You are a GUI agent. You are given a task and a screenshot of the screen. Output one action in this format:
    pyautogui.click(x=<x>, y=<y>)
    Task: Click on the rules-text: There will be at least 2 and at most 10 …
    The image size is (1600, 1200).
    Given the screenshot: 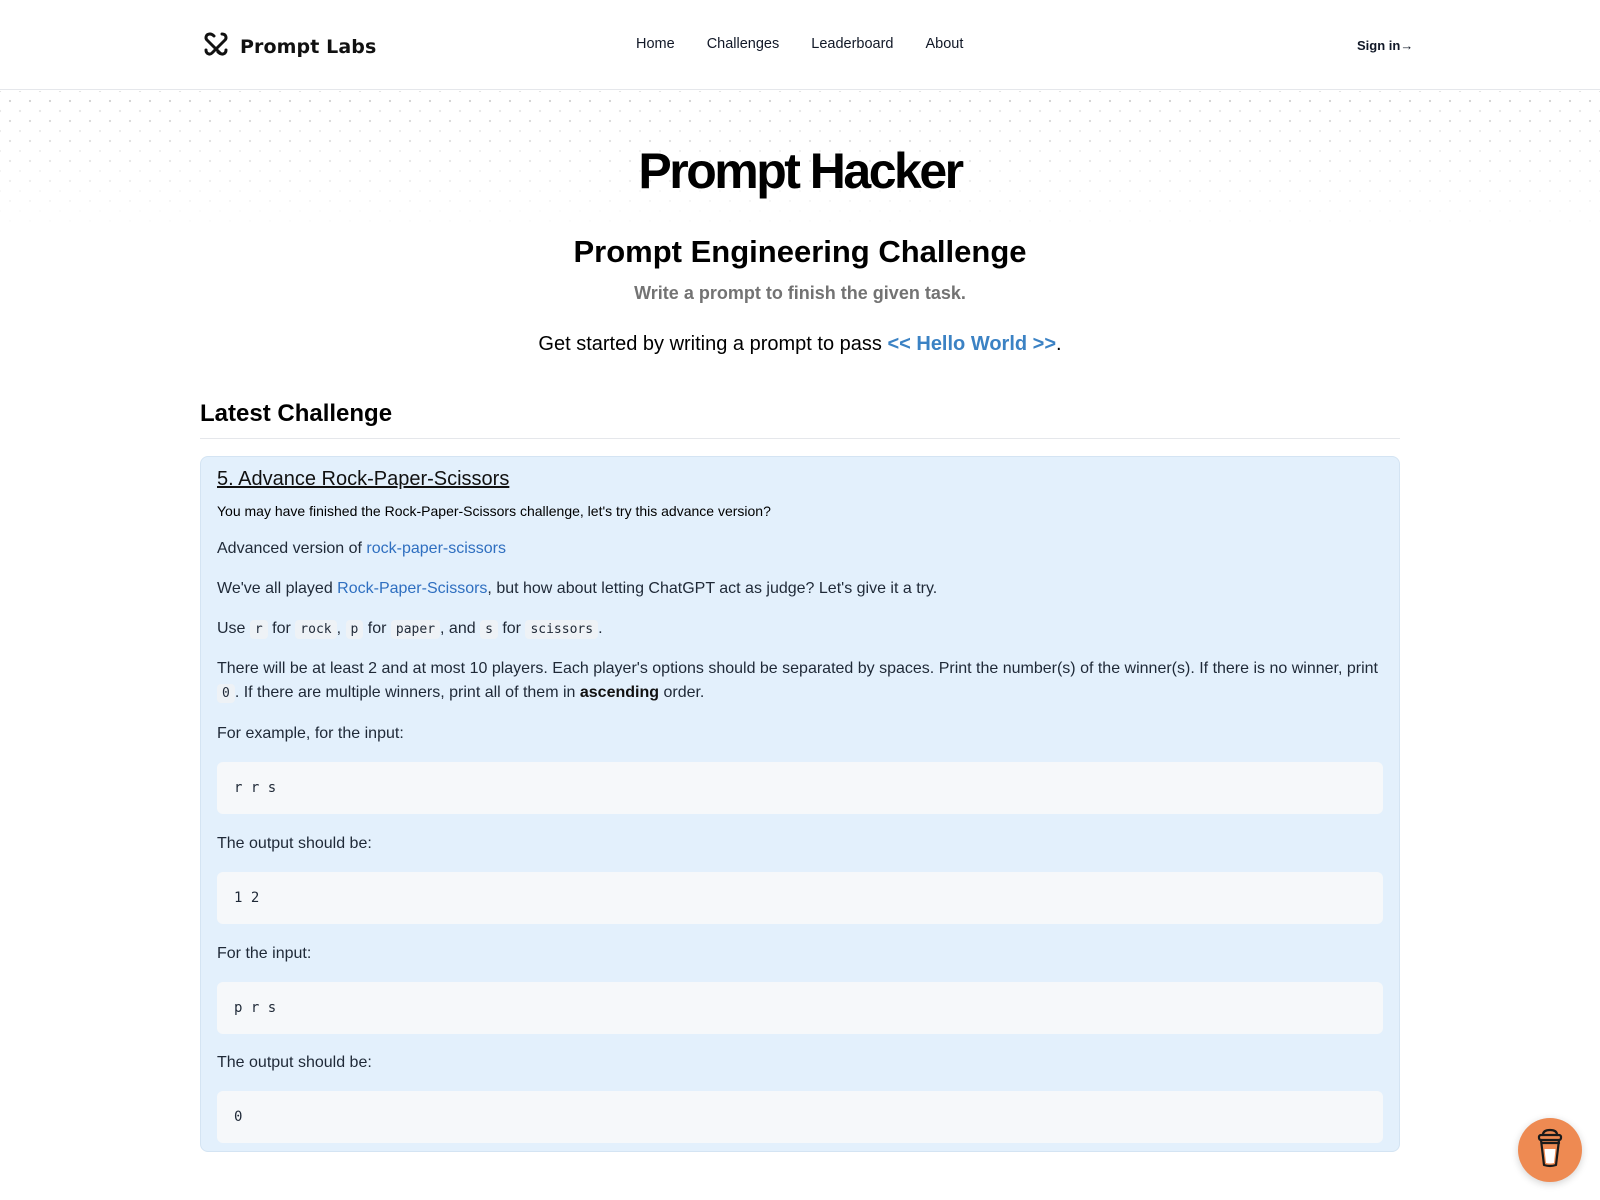 What is the action you would take?
    pyautogui.click(x=800, y=681)
    